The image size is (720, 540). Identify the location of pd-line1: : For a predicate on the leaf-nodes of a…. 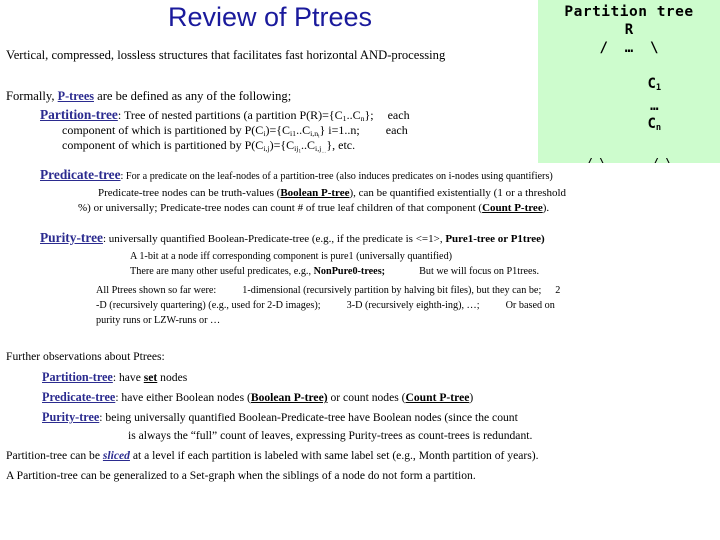
(336, 176).